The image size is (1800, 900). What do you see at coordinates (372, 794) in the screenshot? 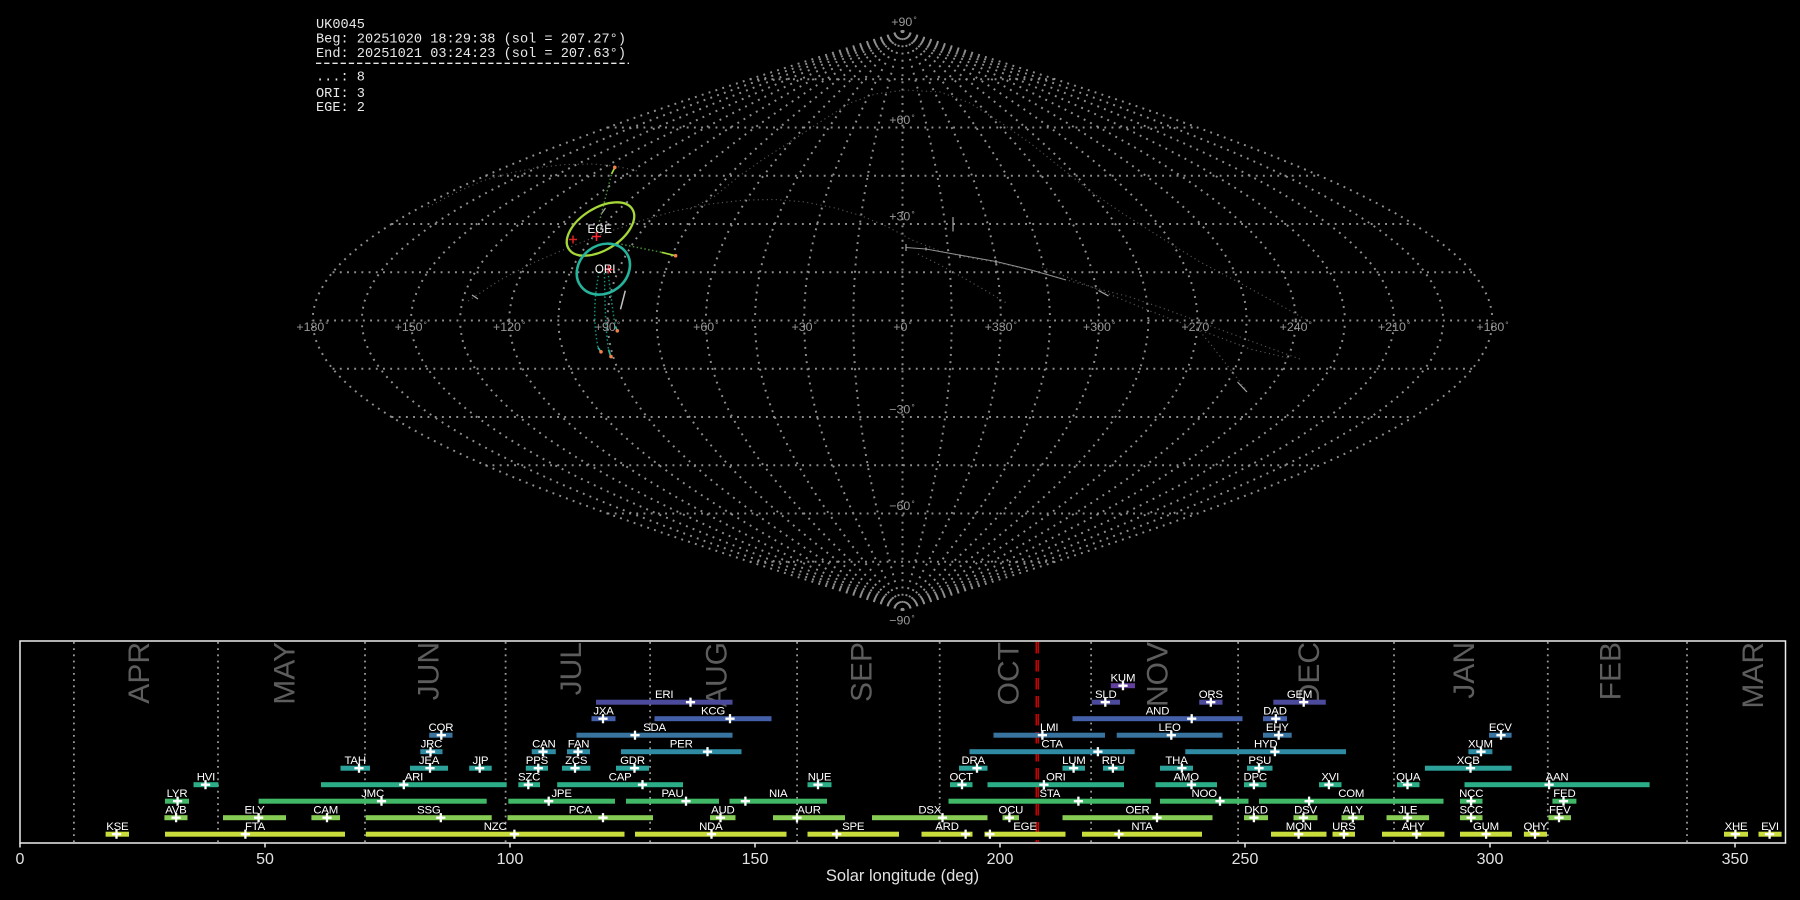
I see `svg-text: JMC` at bounding box center [372, 794].